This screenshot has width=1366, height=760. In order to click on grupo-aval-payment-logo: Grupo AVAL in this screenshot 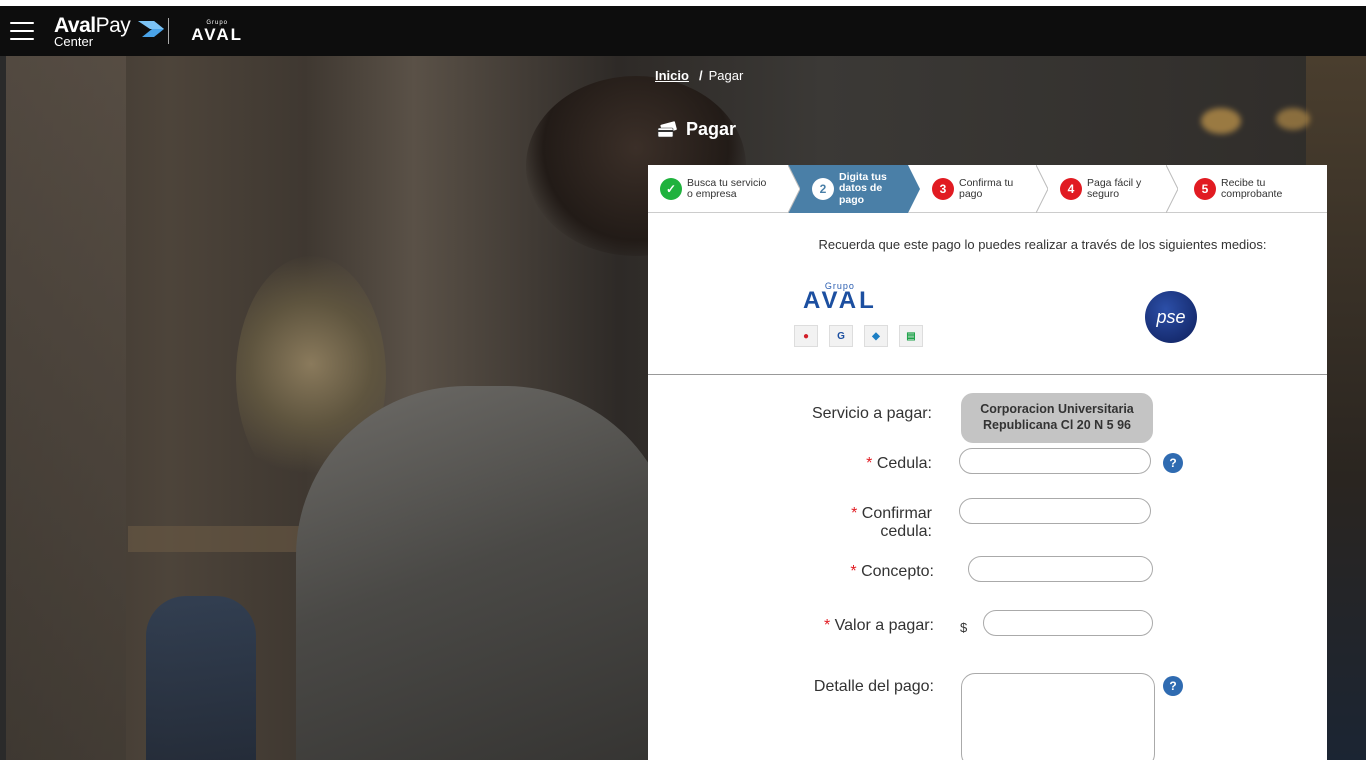, I will do `click(840, 297)`.